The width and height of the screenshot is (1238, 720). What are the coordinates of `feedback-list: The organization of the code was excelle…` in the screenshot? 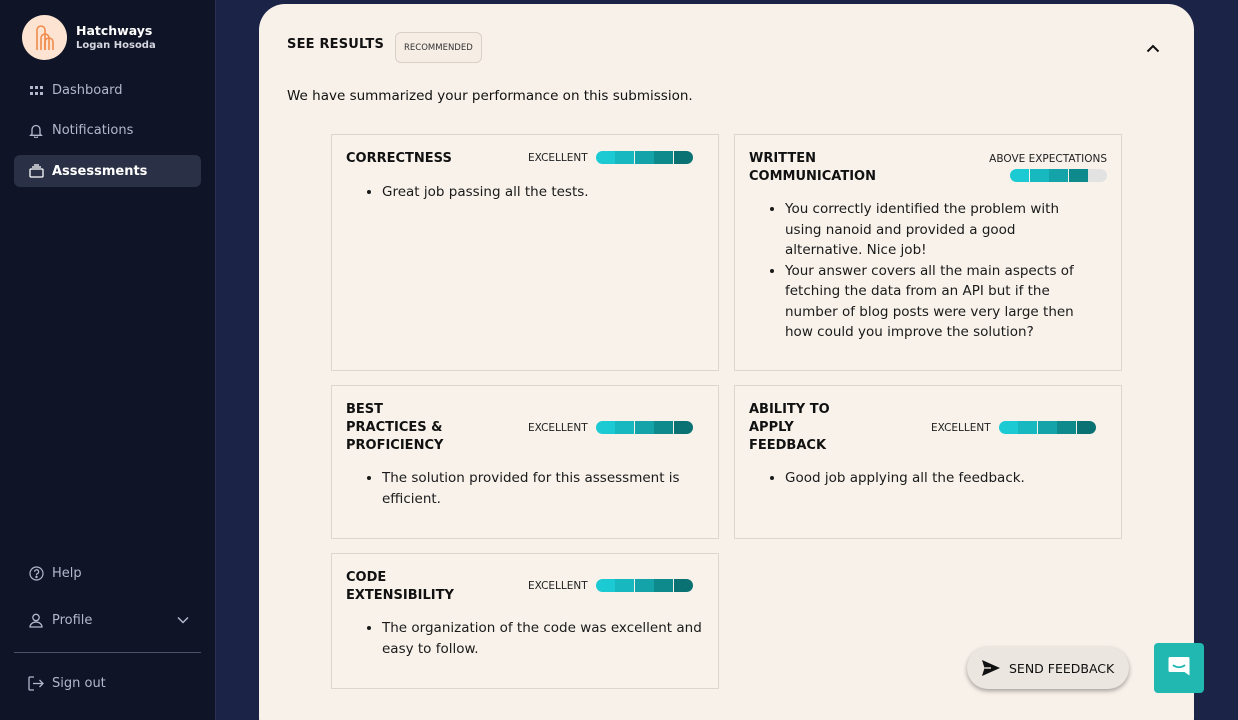 It's located at (542, 638).